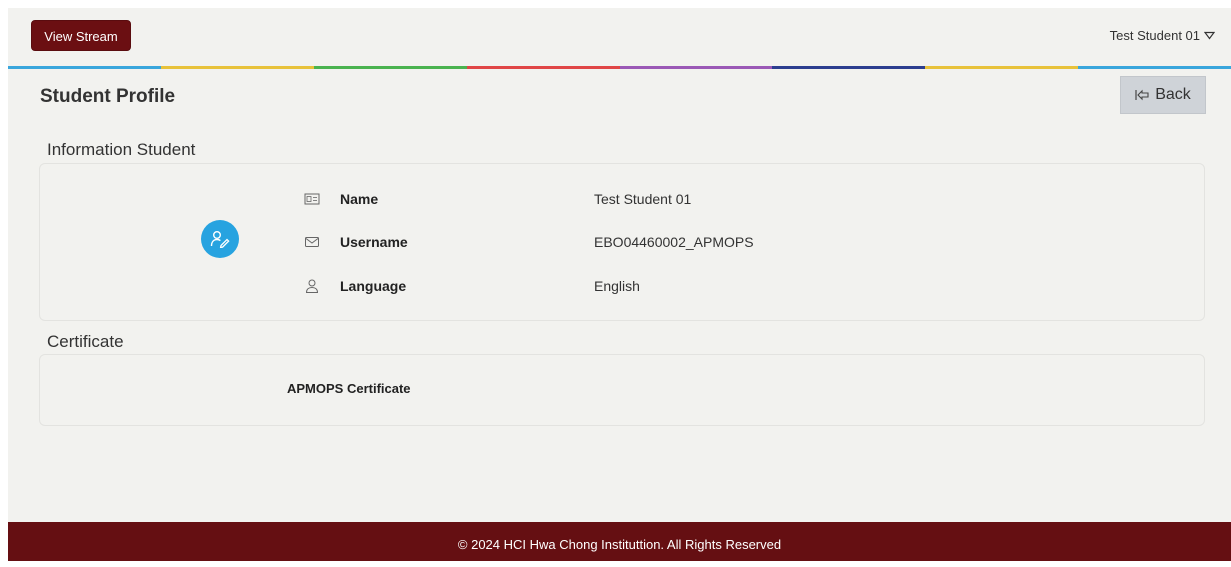 This screenshot has height=567, width=1231. I want to click on edit-avatar-button, so click(220, 239).